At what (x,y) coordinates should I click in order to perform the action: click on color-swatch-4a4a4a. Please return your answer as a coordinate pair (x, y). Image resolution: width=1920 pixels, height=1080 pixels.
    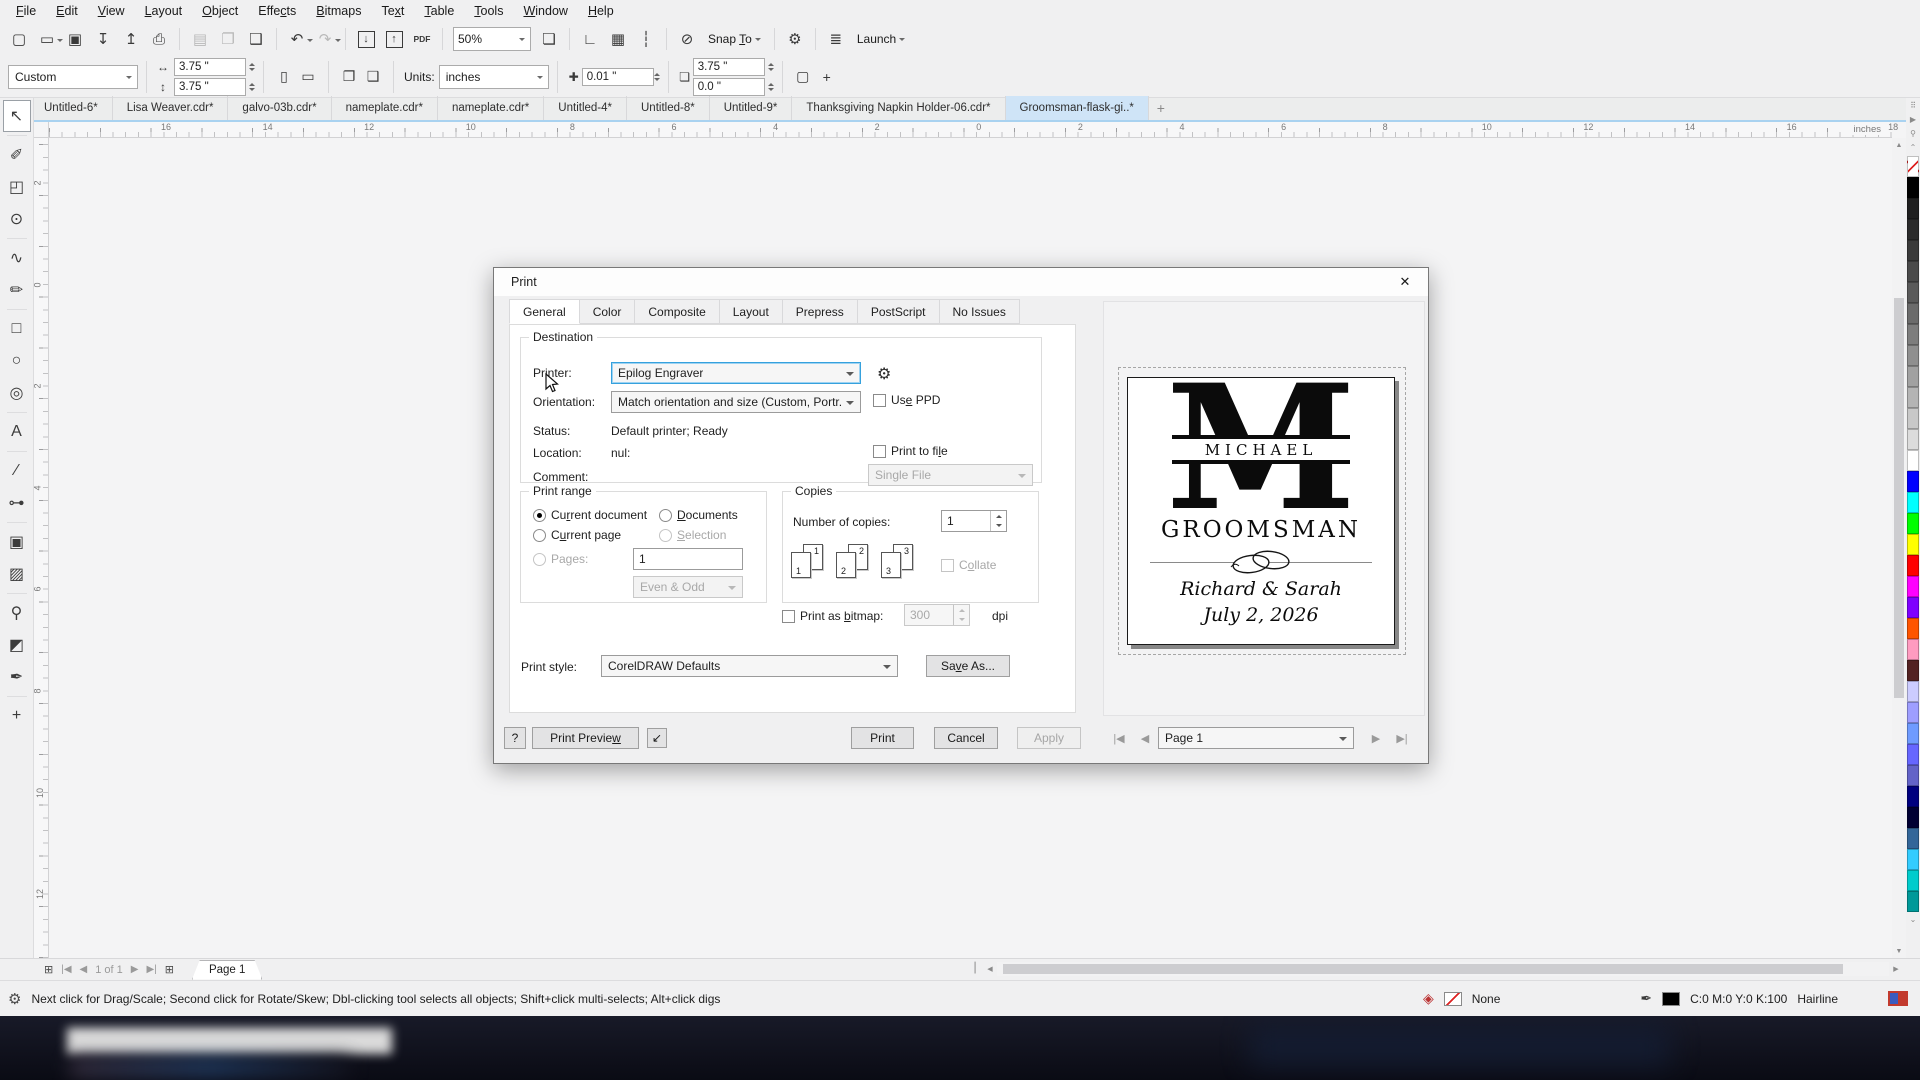
    Looking at the image, I should click on (1913, 271).